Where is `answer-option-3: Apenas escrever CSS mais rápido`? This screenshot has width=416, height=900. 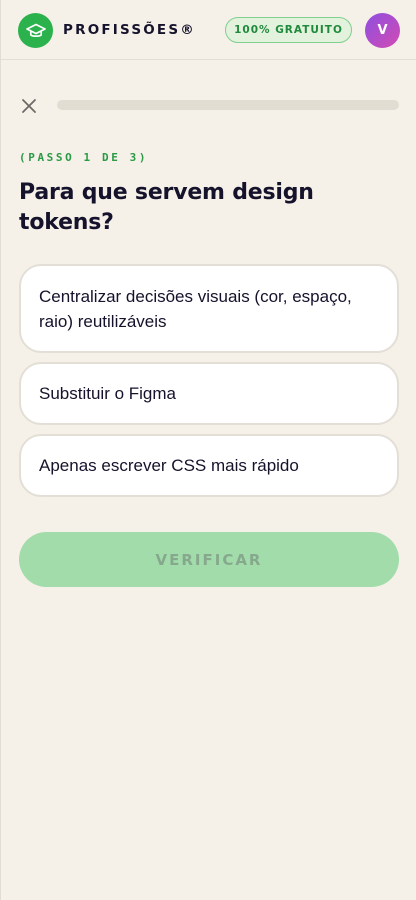 answer-option-3: Apenas escrever CSS mais rápido is located at coordinates (209, 465).